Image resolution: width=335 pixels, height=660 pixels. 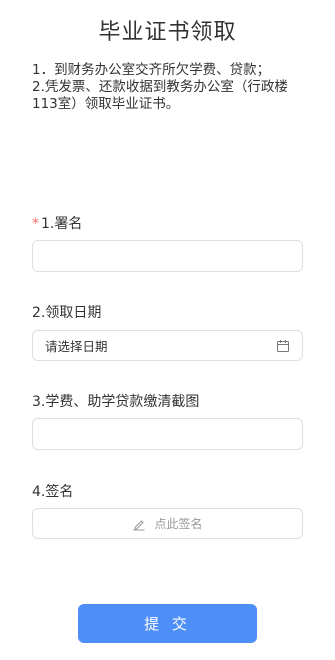 What do you see at coordinates (167, 345) in the screenshot?
I see `date-picker: 请选择日期` at bounding box center [167, 345].